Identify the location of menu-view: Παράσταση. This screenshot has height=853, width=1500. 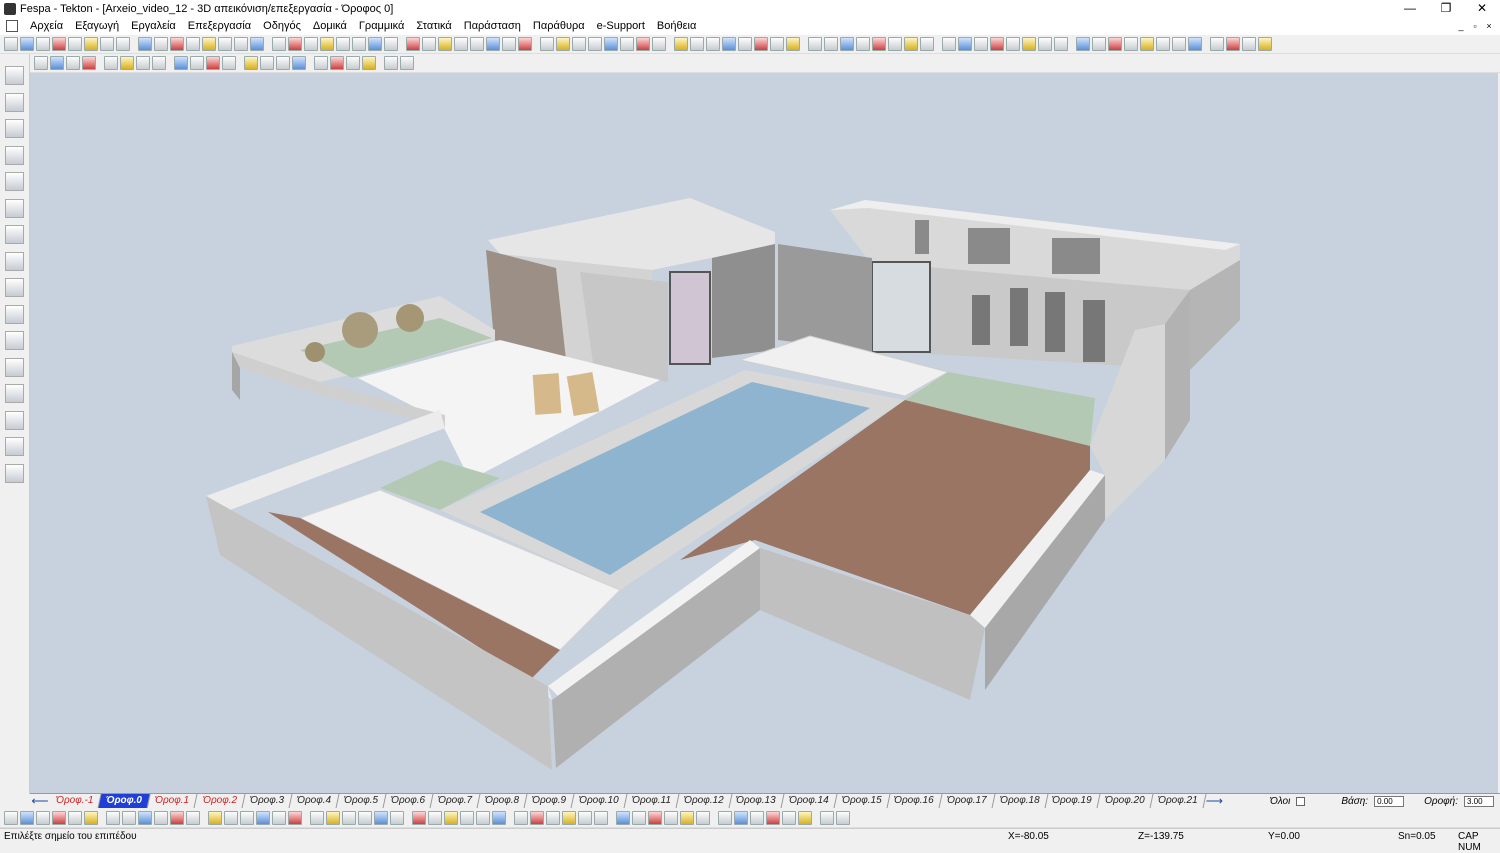
(492, 26).